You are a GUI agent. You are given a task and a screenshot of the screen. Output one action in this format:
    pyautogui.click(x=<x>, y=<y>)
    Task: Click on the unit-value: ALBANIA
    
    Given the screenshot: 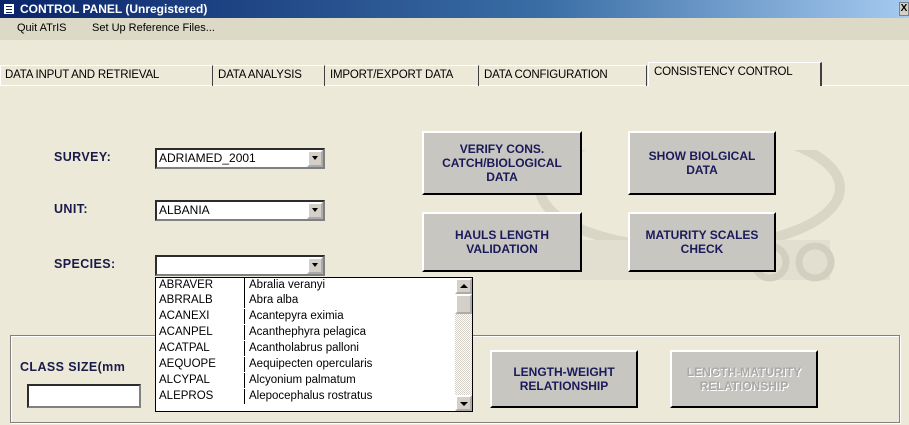 What is the action you would take?
    pyautogui.click(x=184, y=210)
    